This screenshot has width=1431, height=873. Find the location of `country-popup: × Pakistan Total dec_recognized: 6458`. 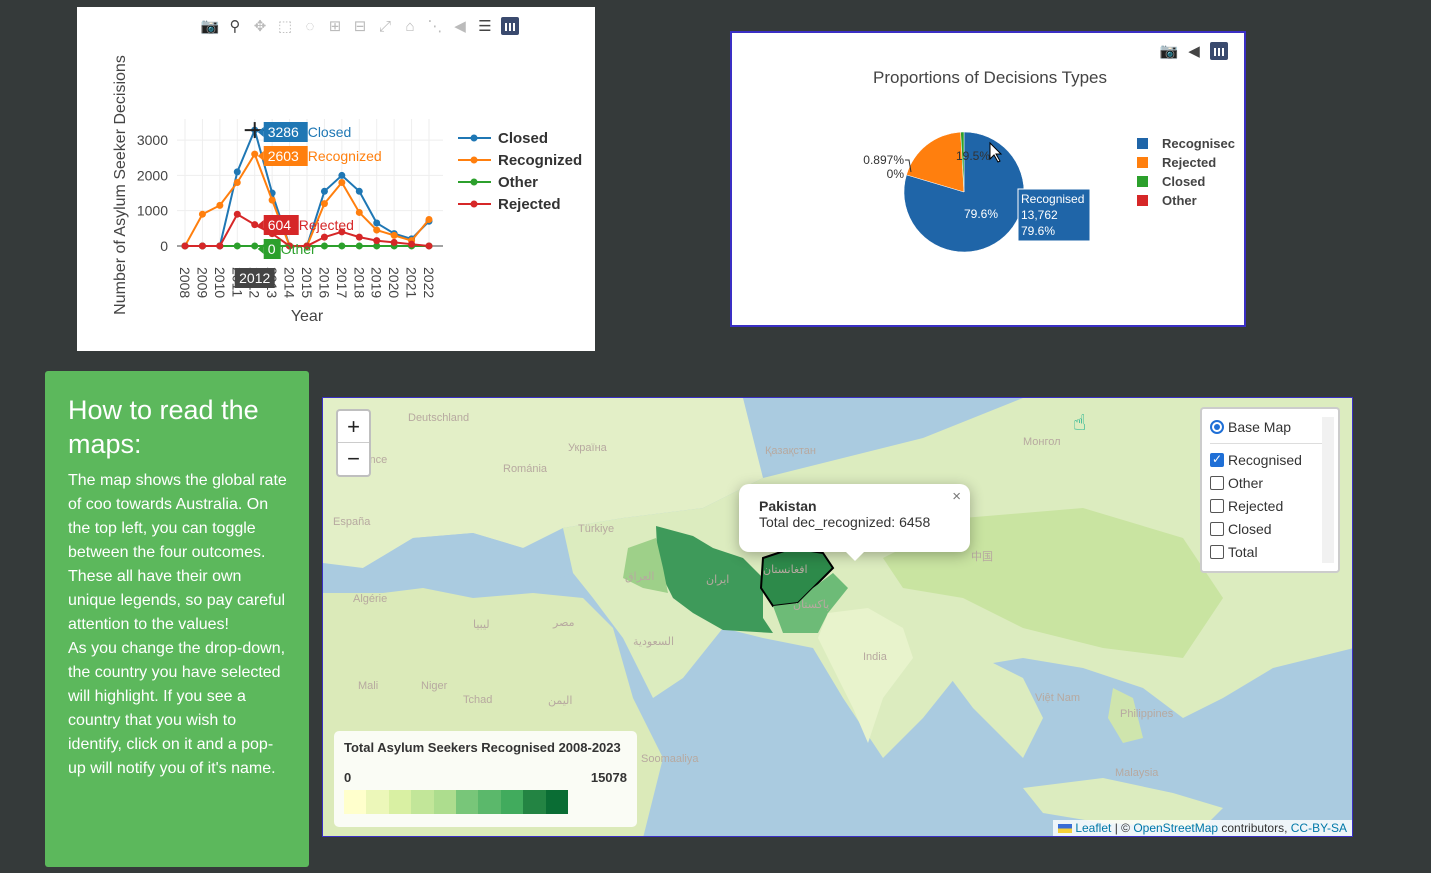

country-popup: × Pakistan Total dec_recognized: 6458 is located at coordinates (854, 522).